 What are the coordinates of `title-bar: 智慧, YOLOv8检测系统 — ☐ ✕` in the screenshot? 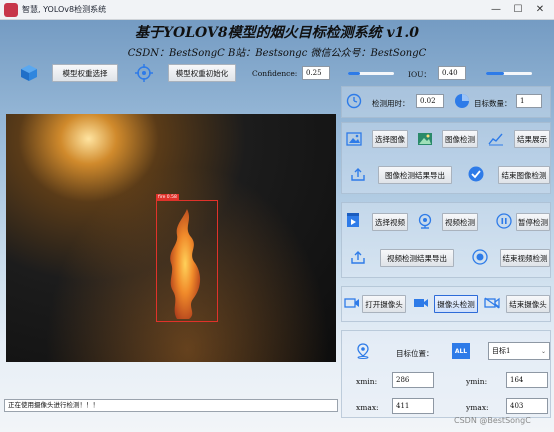 It's located at (277, 10).